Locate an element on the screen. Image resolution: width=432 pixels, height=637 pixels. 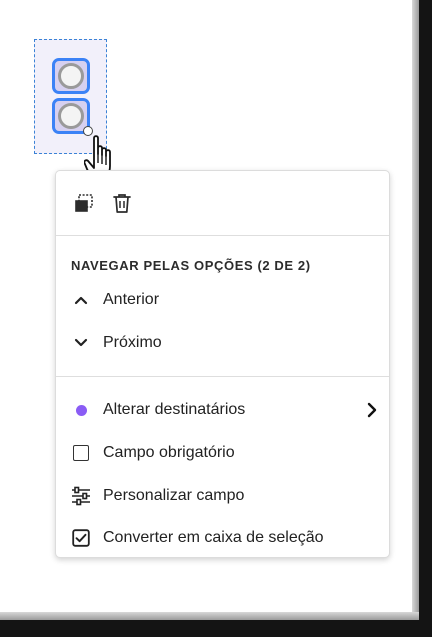
checkbox-unchecked-icon is located at coordinates (81, 453).